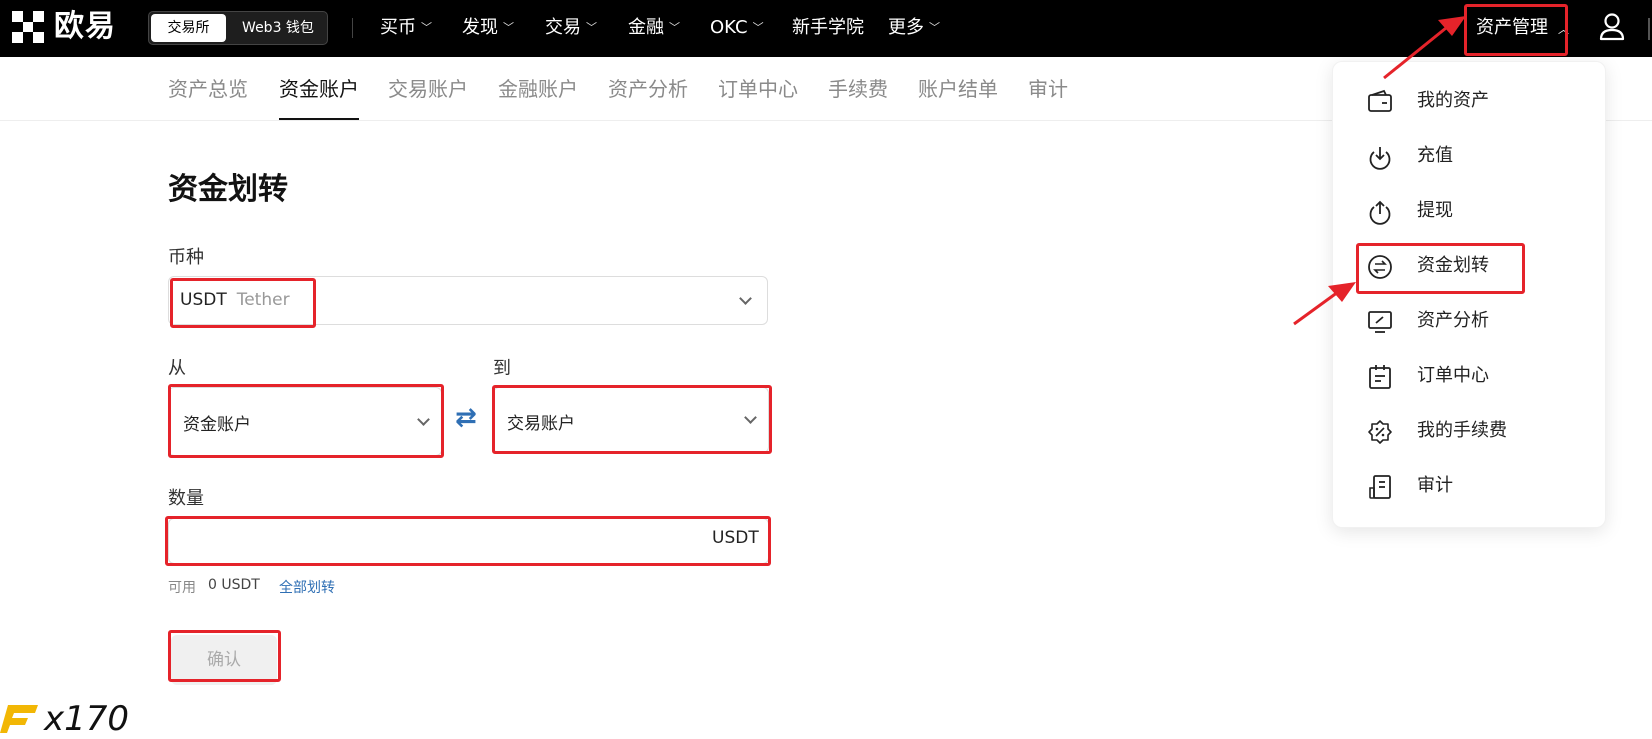 This screenshot has width=1652, height=739. I want to click on nav-divider, so click(352, 28).